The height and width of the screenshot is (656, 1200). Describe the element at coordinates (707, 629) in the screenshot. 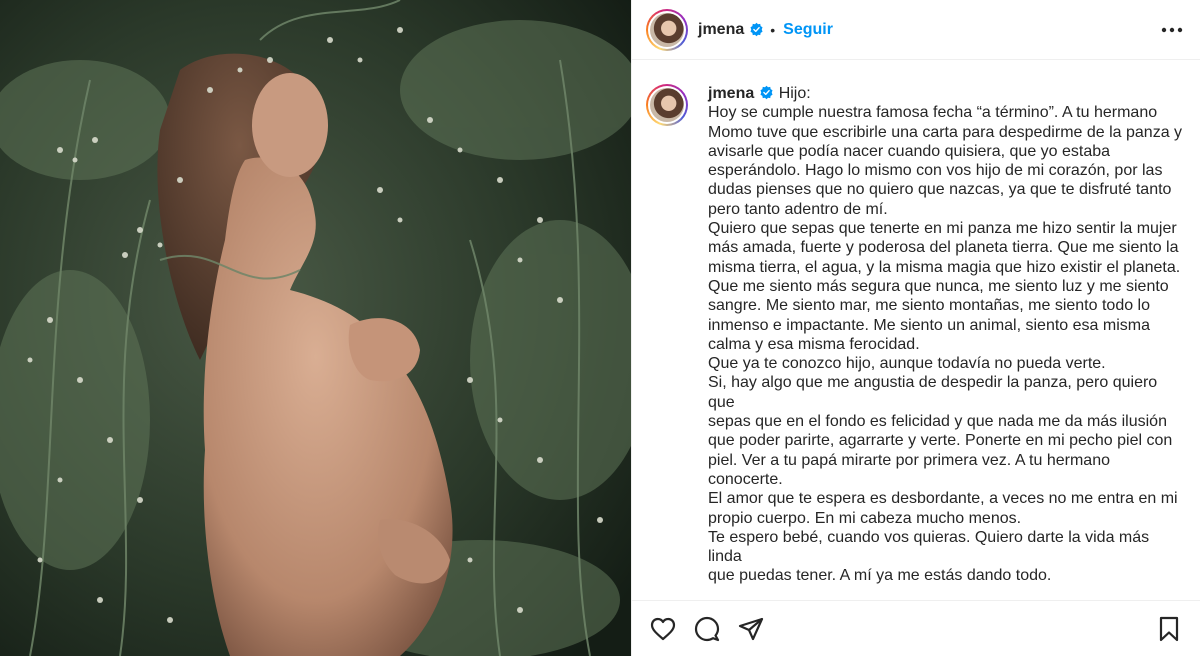

I see `comment-bubble-icon` at that location.